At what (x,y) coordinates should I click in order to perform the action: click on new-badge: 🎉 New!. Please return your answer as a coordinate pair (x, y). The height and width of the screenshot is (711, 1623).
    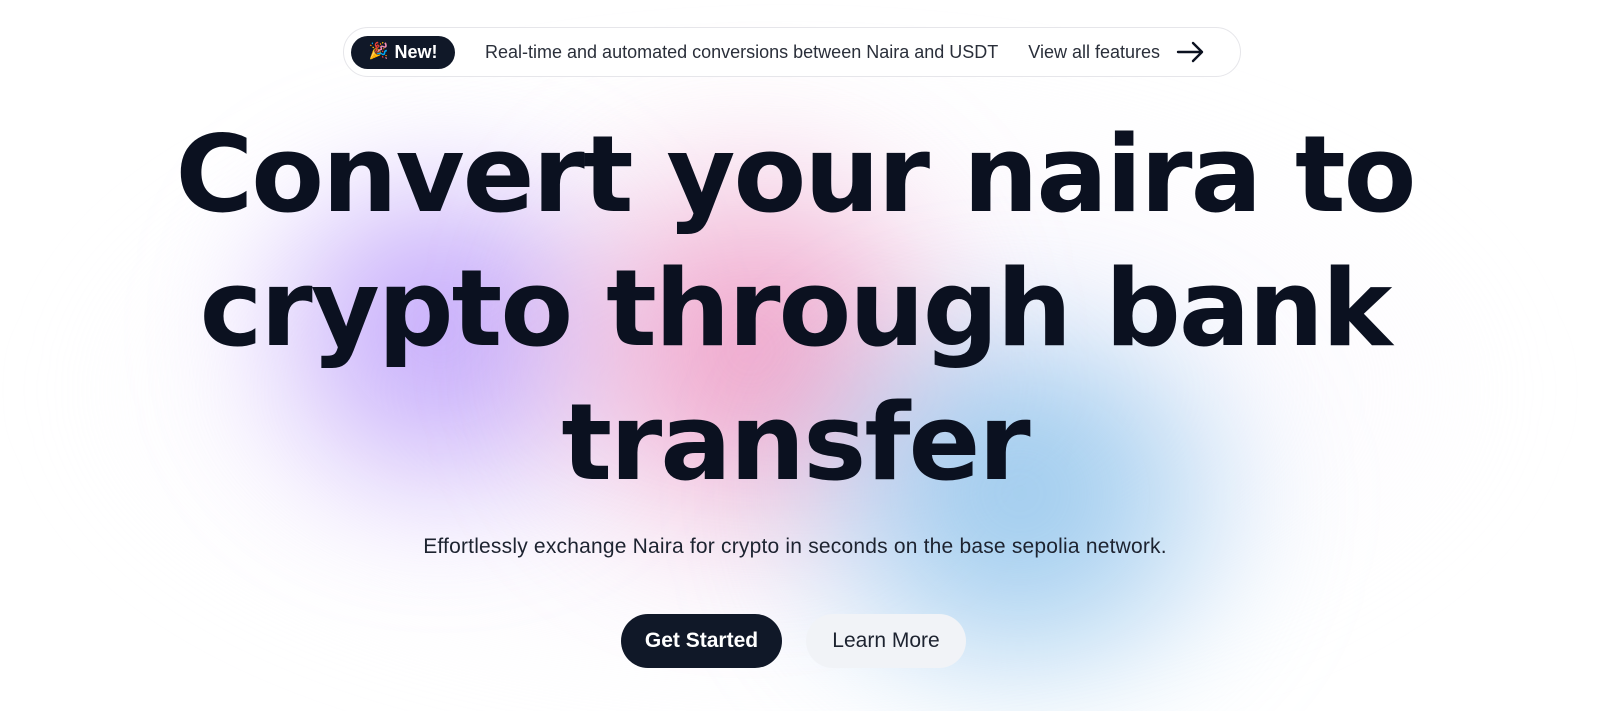
    Looking at the image, I should click on (403, 52).